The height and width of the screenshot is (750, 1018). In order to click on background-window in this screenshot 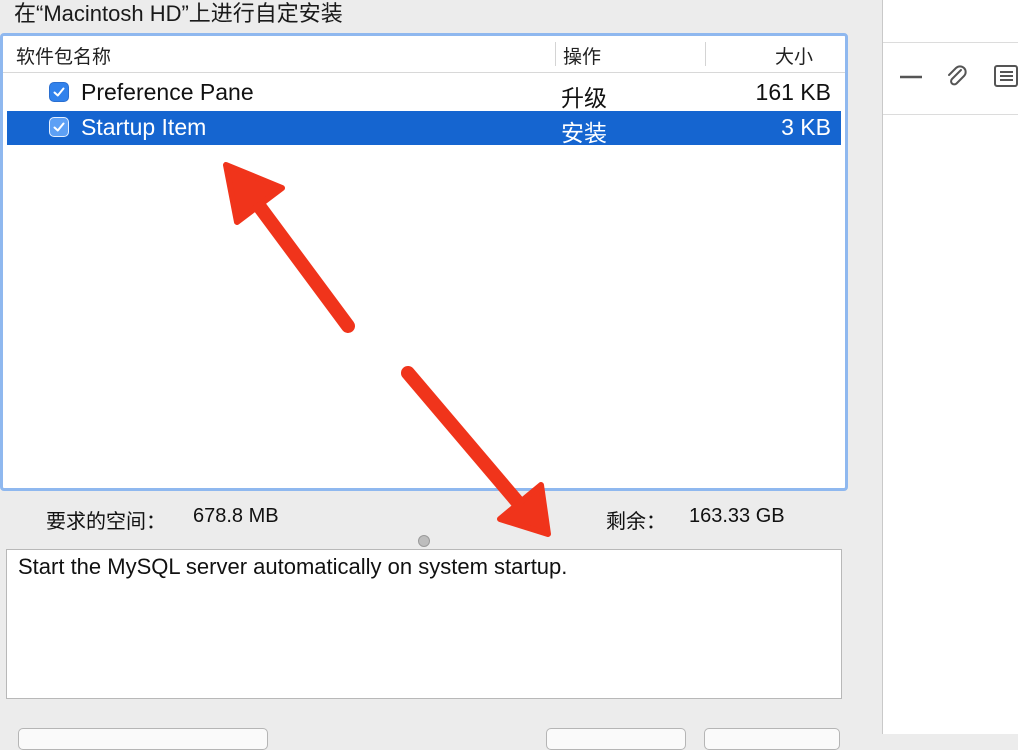, I will do `click(950, 367)`.